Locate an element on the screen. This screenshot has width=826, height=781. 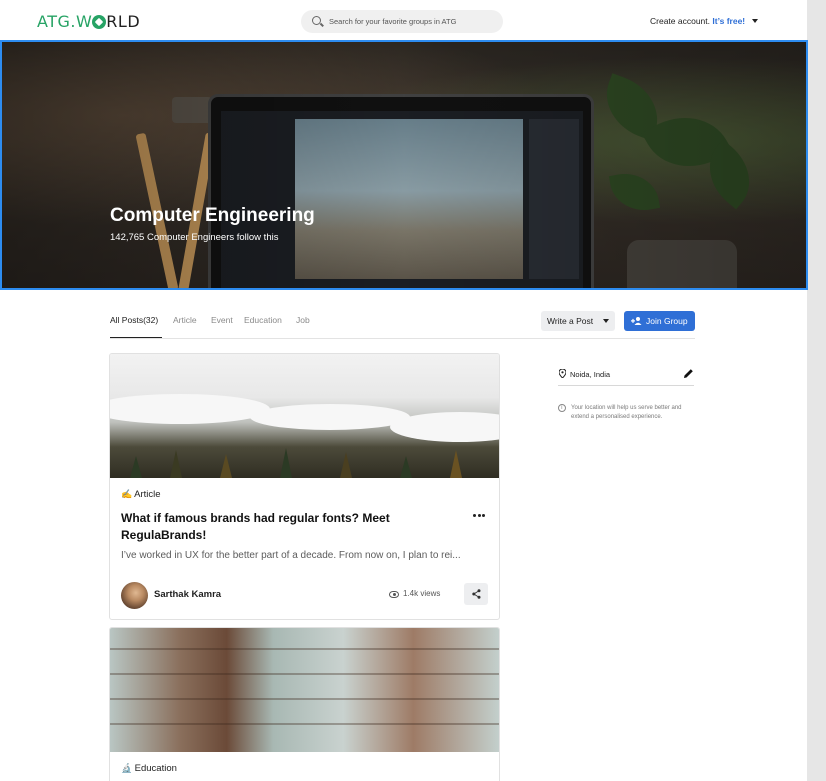
scrollbar-track is located at coordinates (816, 390).